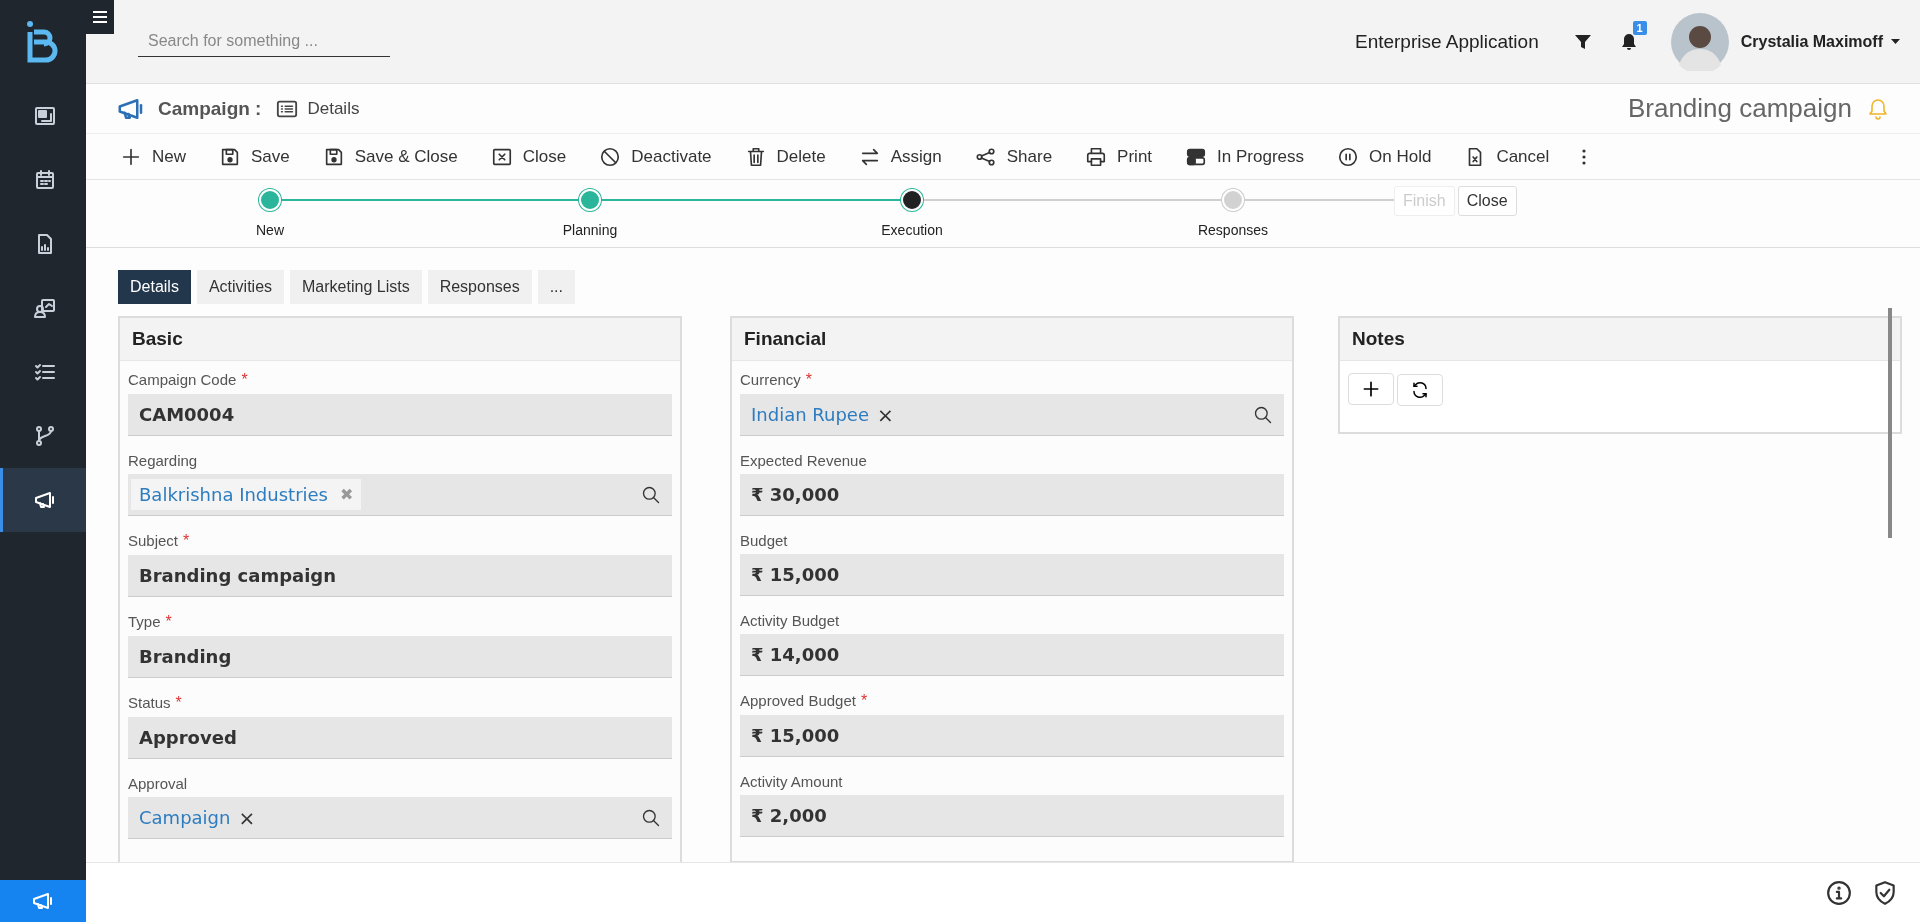 This screenshot has height=922, width=1920. What do you see at coordinates (43, 500) in the screenshot?
I see `sidebar-item` at bounding box center [43, 500].